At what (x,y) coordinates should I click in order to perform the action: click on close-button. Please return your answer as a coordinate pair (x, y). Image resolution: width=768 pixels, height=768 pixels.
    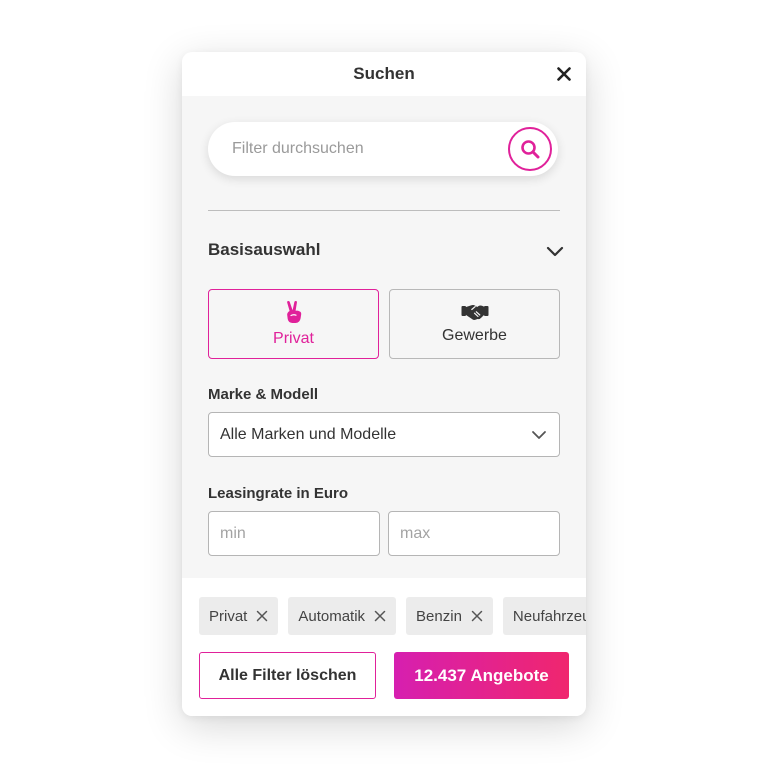
    Looking at the image, I should click on (564, 74).